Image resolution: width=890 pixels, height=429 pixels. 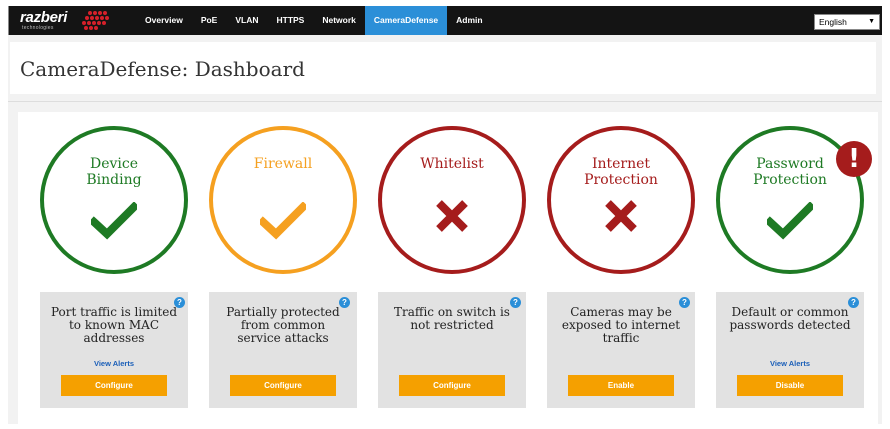 What do you see at coordinates (469, 20) in the screenshot?
I see `nav-admin: Admin` at bounding box center [469, 20].